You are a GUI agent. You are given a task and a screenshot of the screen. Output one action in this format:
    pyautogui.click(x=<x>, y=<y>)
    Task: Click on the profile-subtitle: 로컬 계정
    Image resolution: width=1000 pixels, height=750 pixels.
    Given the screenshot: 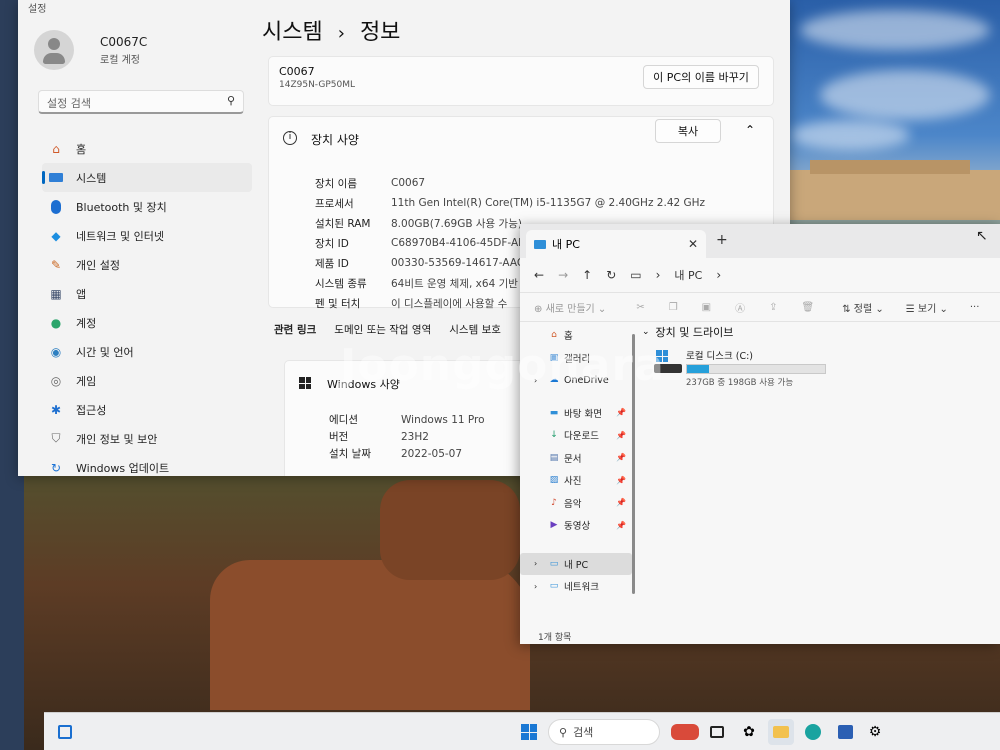 What is the action you would take?
    pyautogui.click(x=120, y=60)
    